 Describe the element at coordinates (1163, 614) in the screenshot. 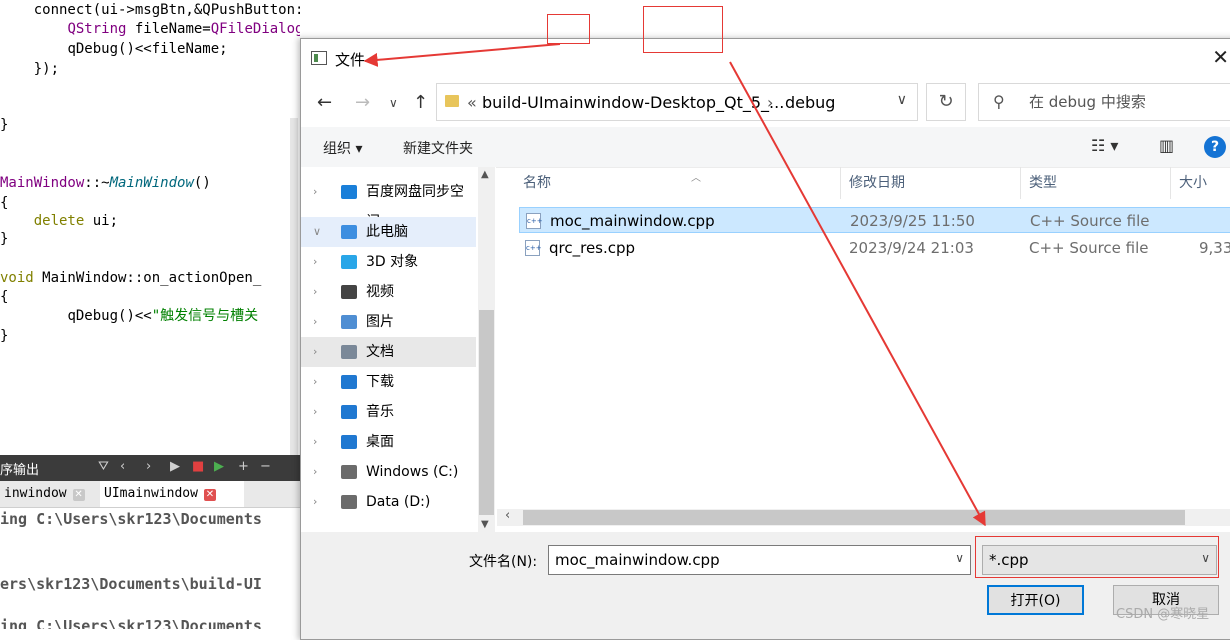

I see `watermark: CSDN @寒晓星` at that location.